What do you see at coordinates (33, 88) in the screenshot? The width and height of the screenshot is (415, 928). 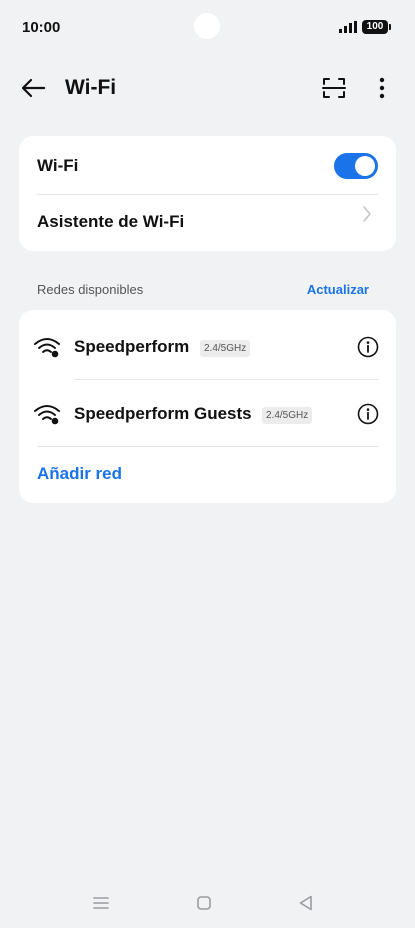 I see `back-arrow-icon` at bounding box center [33, 88].